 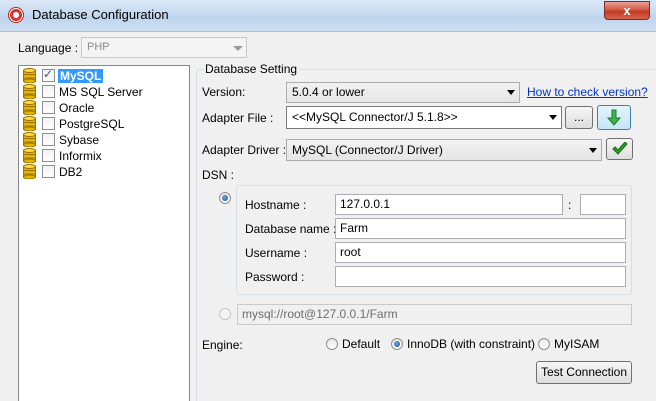 What do you see at coordinates (48, 91) in the screenshot?
I see `ms-sql-server-checkbox` at bounding box center [48, 91].